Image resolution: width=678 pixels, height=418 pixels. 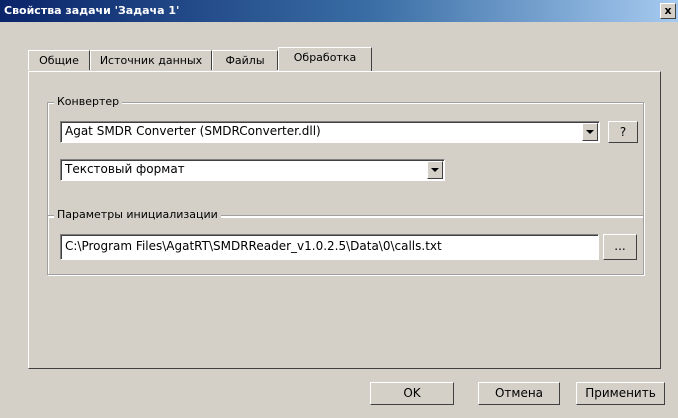 I want to click on apply-button: Применить, so click(x=620, y=393).